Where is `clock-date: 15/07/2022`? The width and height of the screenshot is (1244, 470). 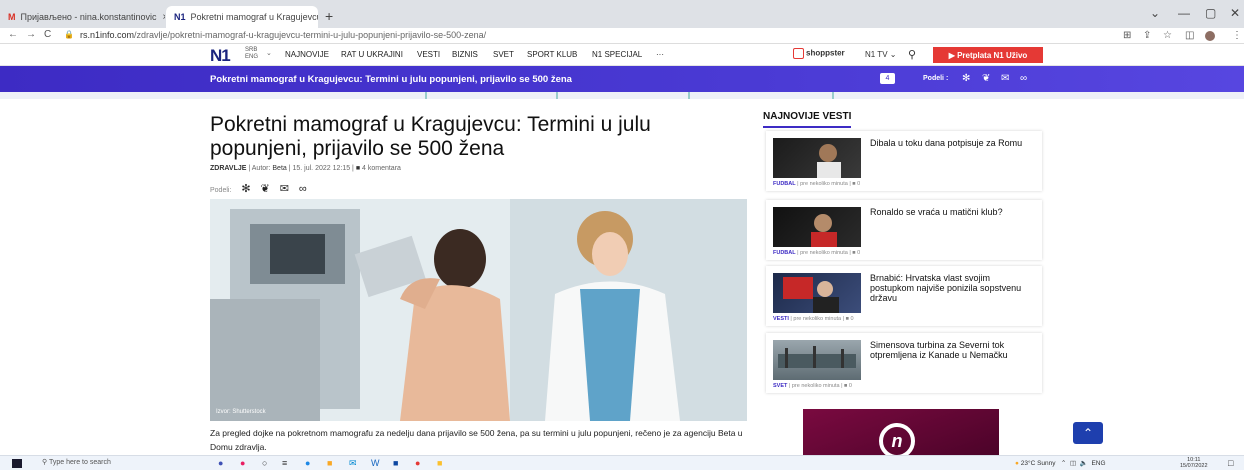
clock-date: 15/07/2022 is located at coordinates (1194, 466).